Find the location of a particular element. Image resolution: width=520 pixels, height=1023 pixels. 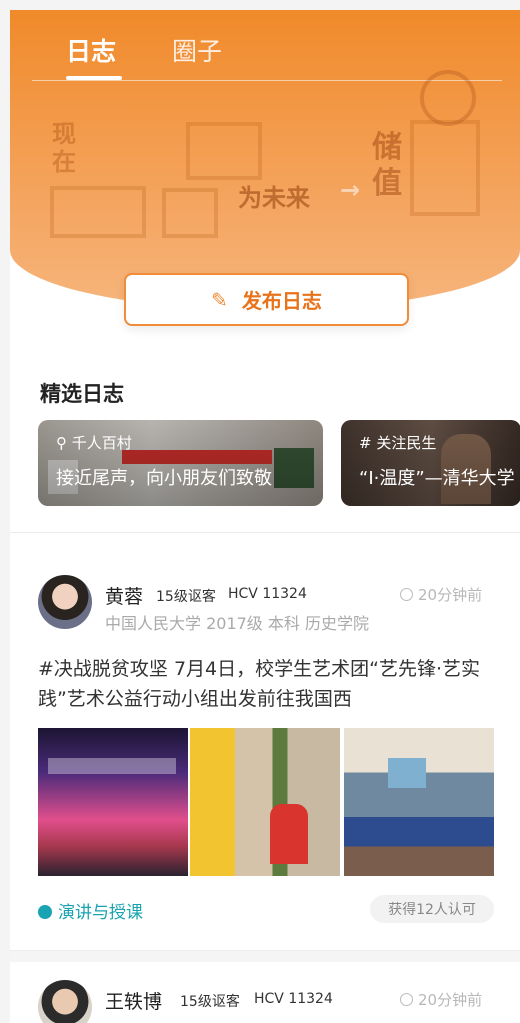

feather-icon: ✎ is located at coordinates (219, 299).